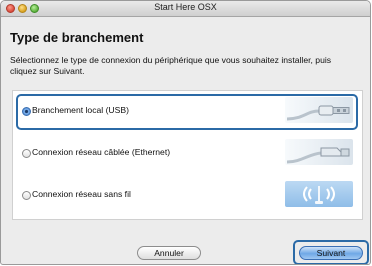  What do you see at coordinates (319, 194) in the screenshot?
I see `wireless-icon` at bounding box center [319, 194].